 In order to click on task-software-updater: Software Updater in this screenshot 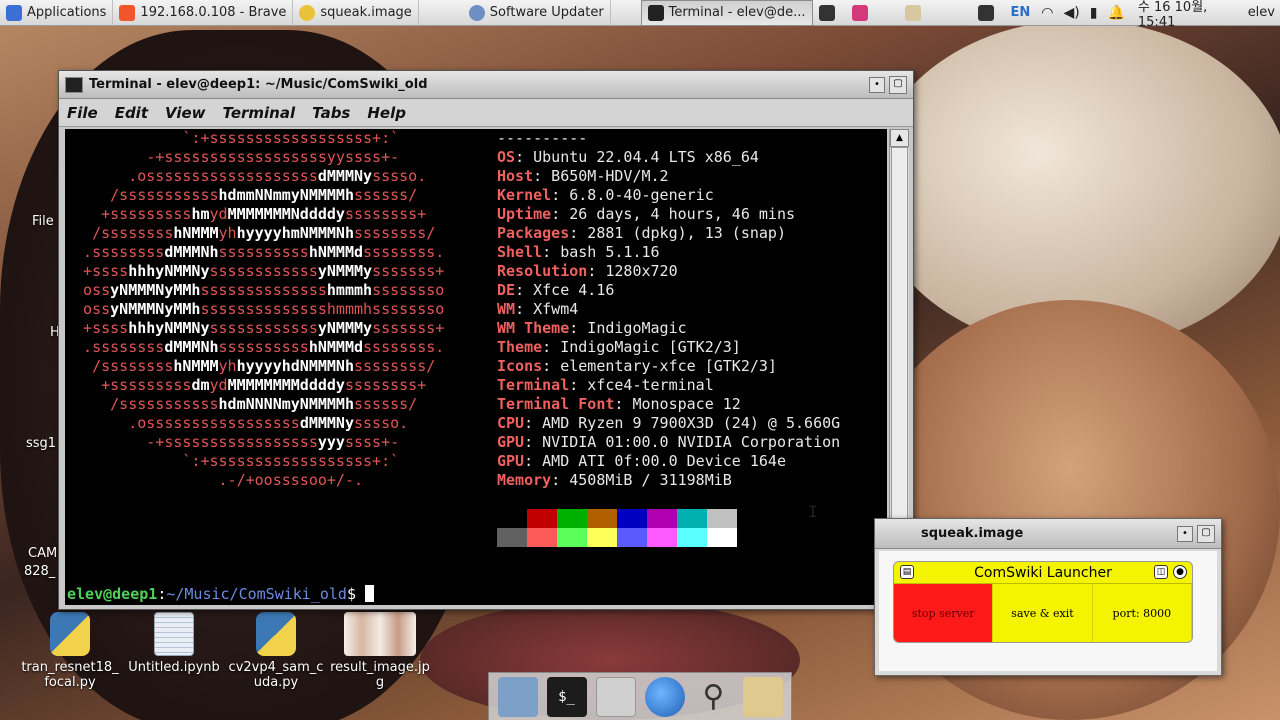, I will do `click(515, 13)`.